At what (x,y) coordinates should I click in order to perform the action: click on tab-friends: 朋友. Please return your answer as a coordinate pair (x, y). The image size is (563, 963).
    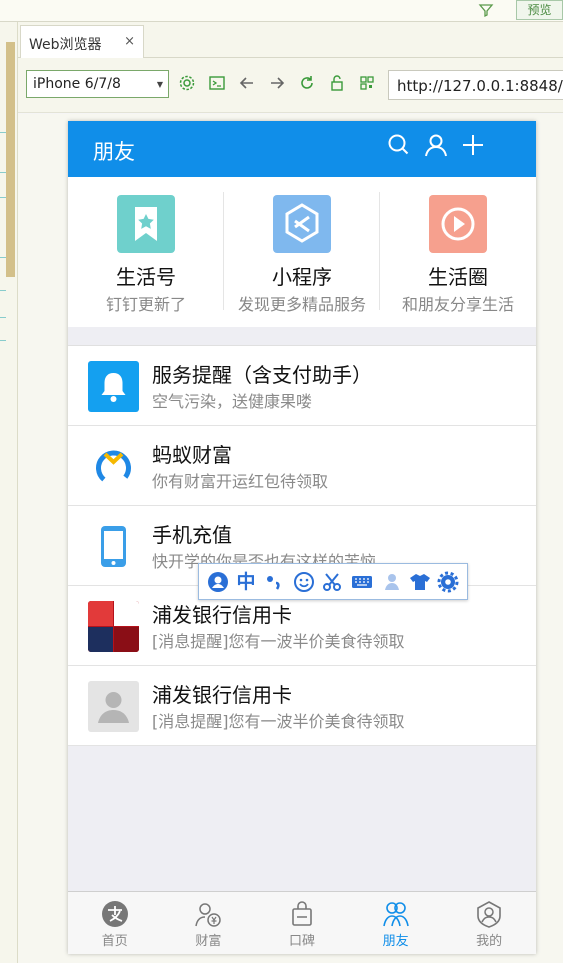
    Looking at the image, I should click on (396, 923).